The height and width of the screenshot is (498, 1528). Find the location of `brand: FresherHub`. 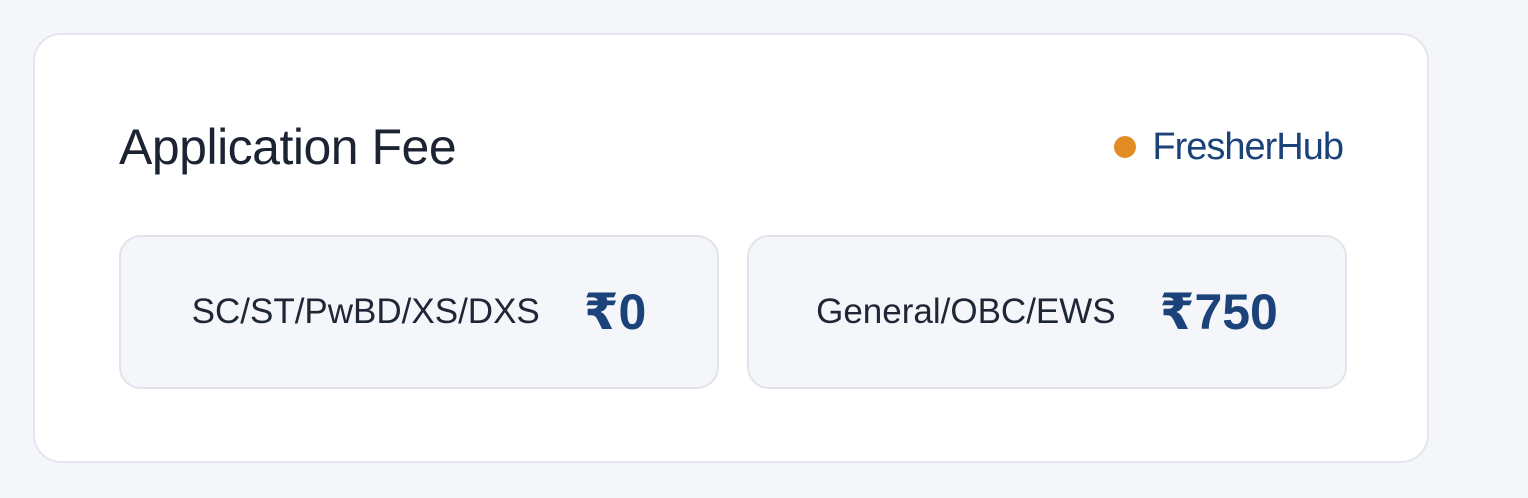

brand: FresherHub is located at coordinates (1229, 147).